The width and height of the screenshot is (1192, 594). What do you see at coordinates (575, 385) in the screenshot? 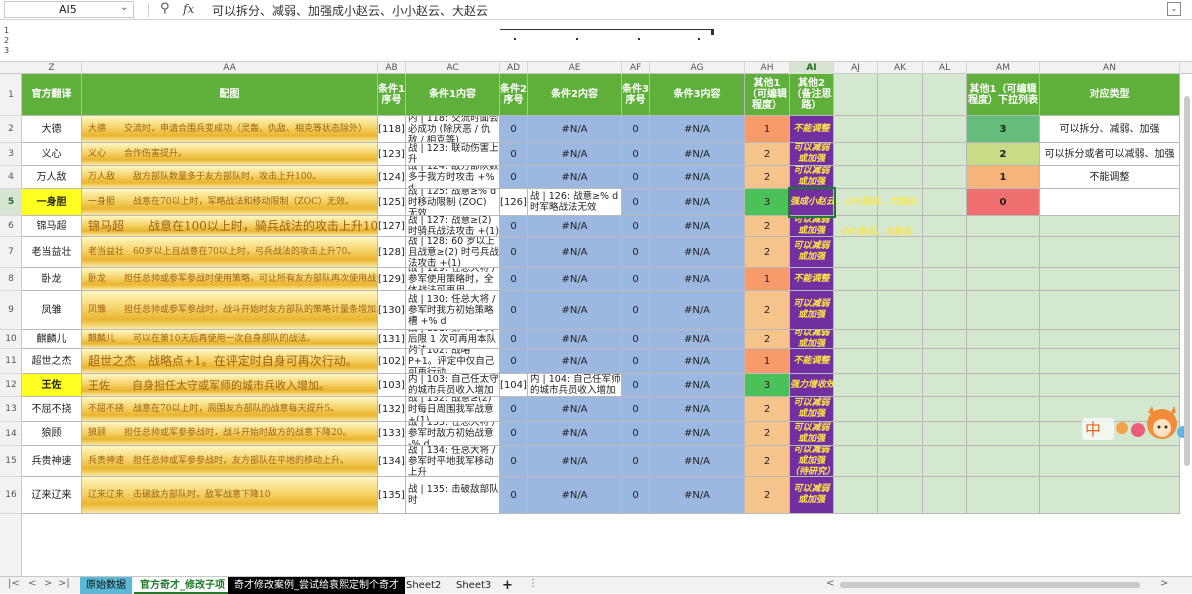
I see `cond2-text-cell: 内 | 104: 自己任军师的城市兵员收入增加` at bounding box center [575, 385].